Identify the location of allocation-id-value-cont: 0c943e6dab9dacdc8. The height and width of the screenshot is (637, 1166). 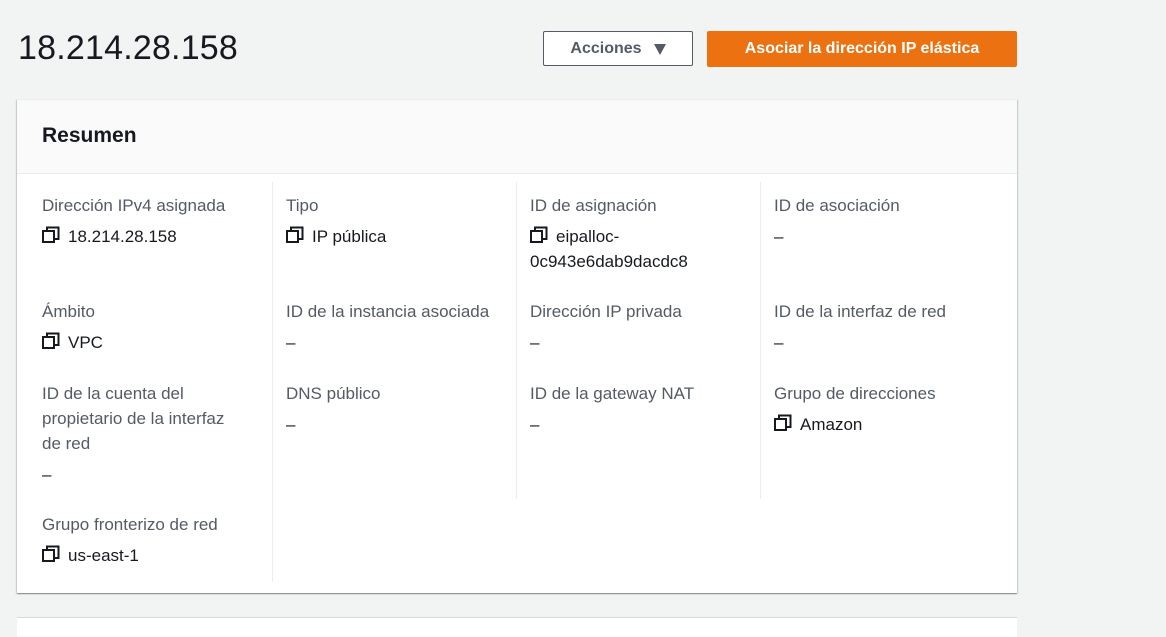
(609, 261).